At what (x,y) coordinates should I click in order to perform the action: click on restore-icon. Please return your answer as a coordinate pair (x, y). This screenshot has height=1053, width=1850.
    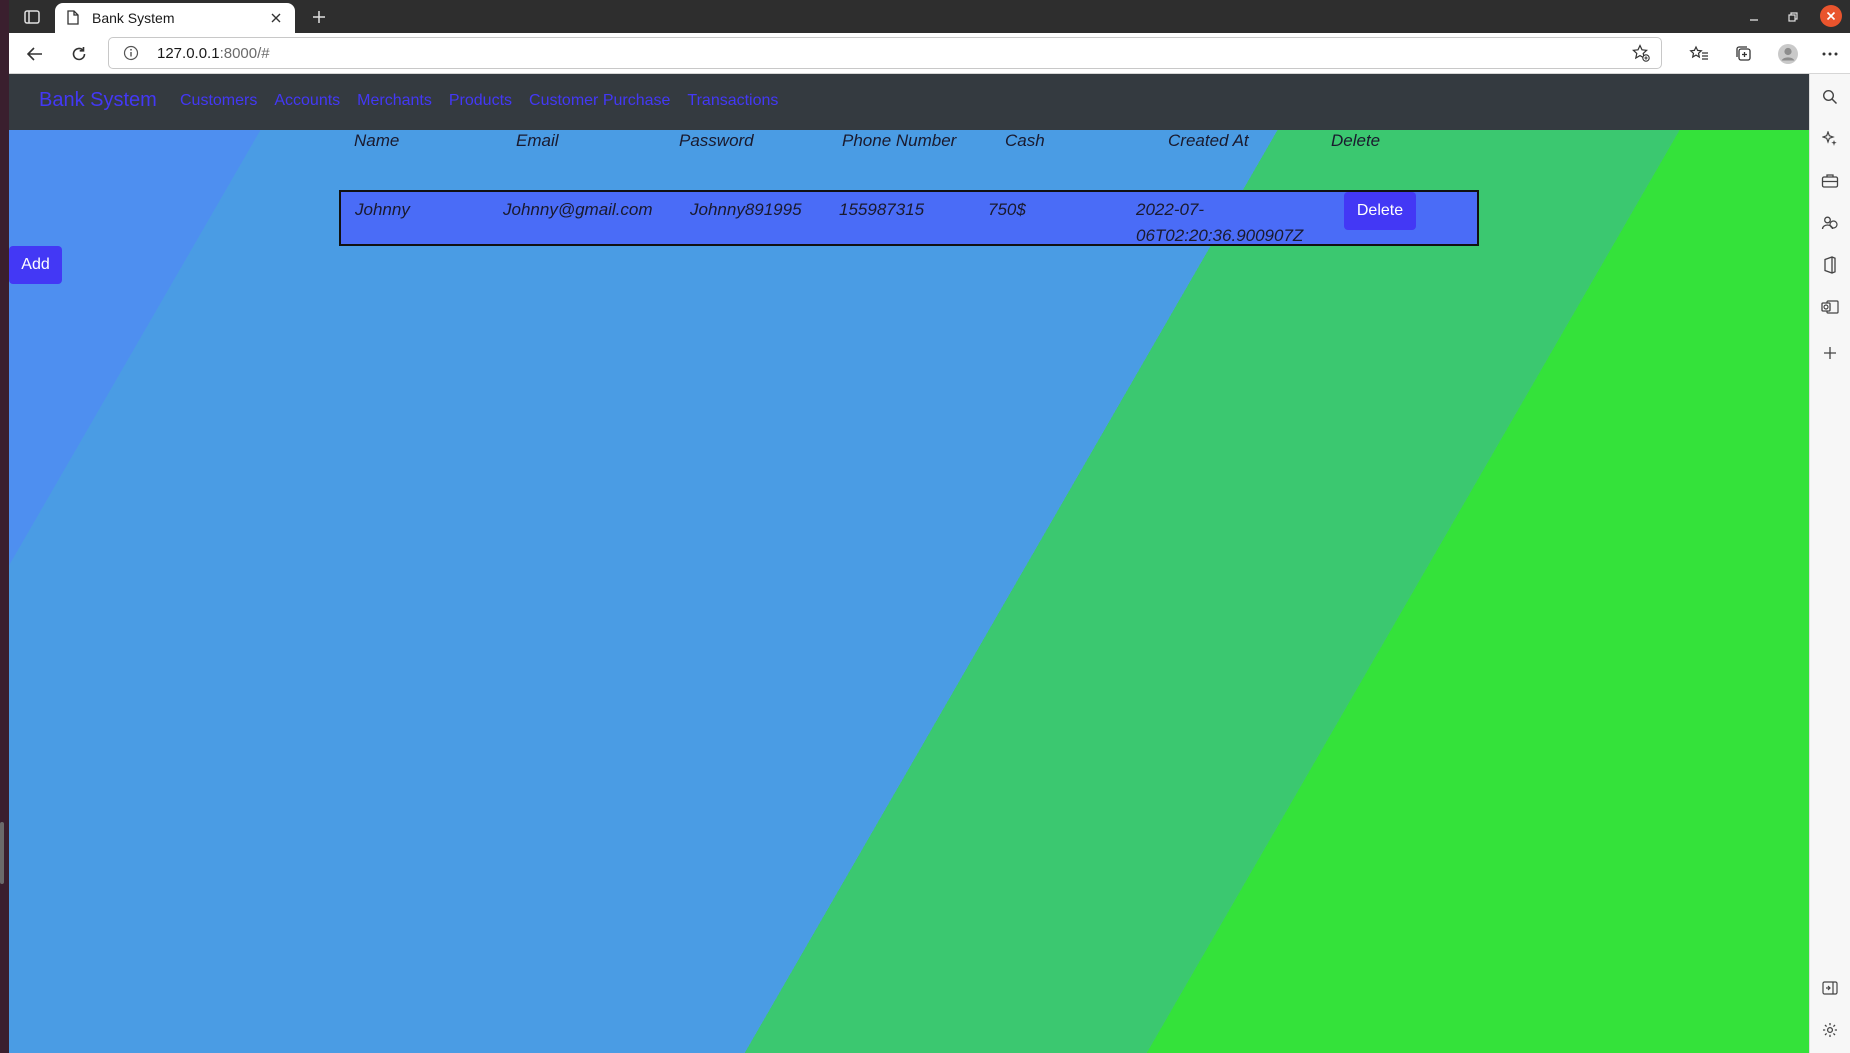
    Looking at the image, I should click on (1793, 17).